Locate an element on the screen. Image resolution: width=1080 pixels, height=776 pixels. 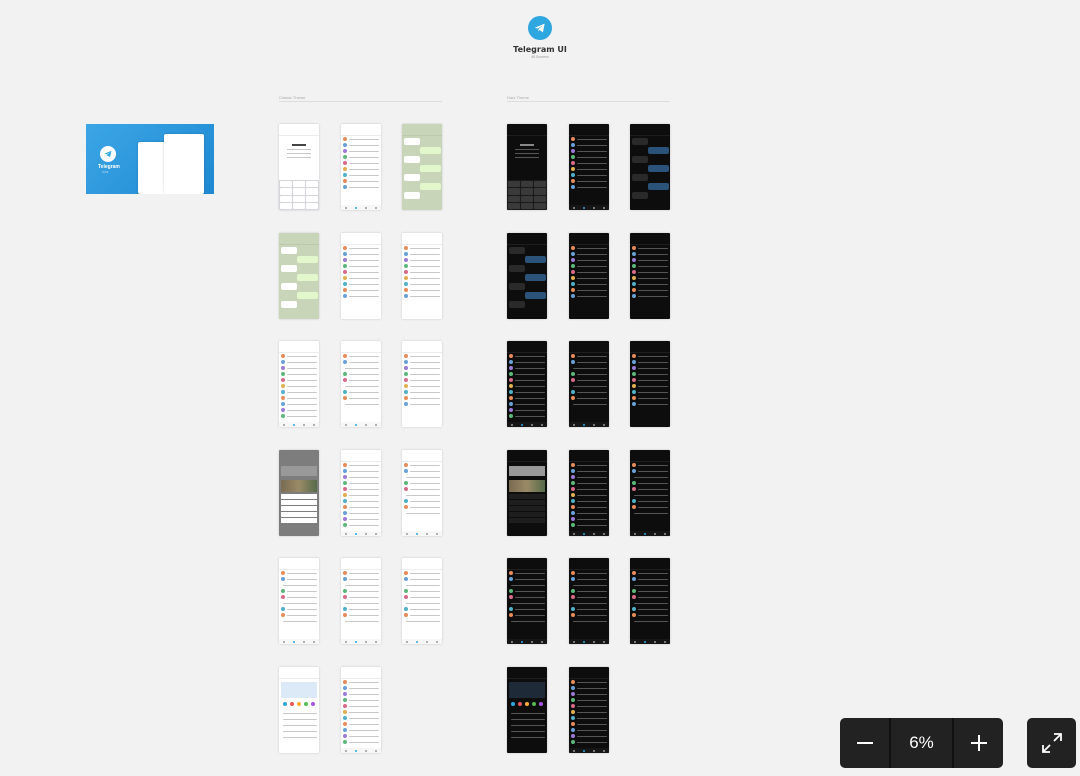
page-header: Telegram UI 48 Screens is located at coordinates (540, 37).